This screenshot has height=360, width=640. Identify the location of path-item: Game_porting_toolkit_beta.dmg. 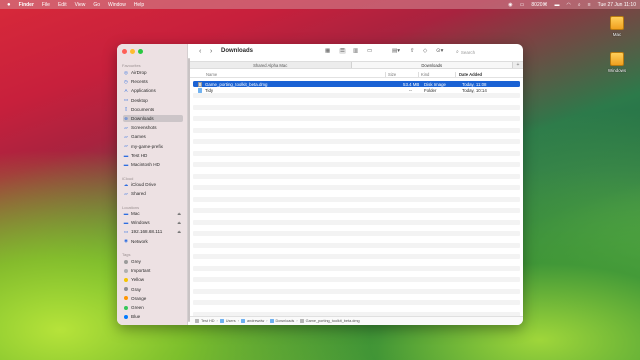
(333, 321).